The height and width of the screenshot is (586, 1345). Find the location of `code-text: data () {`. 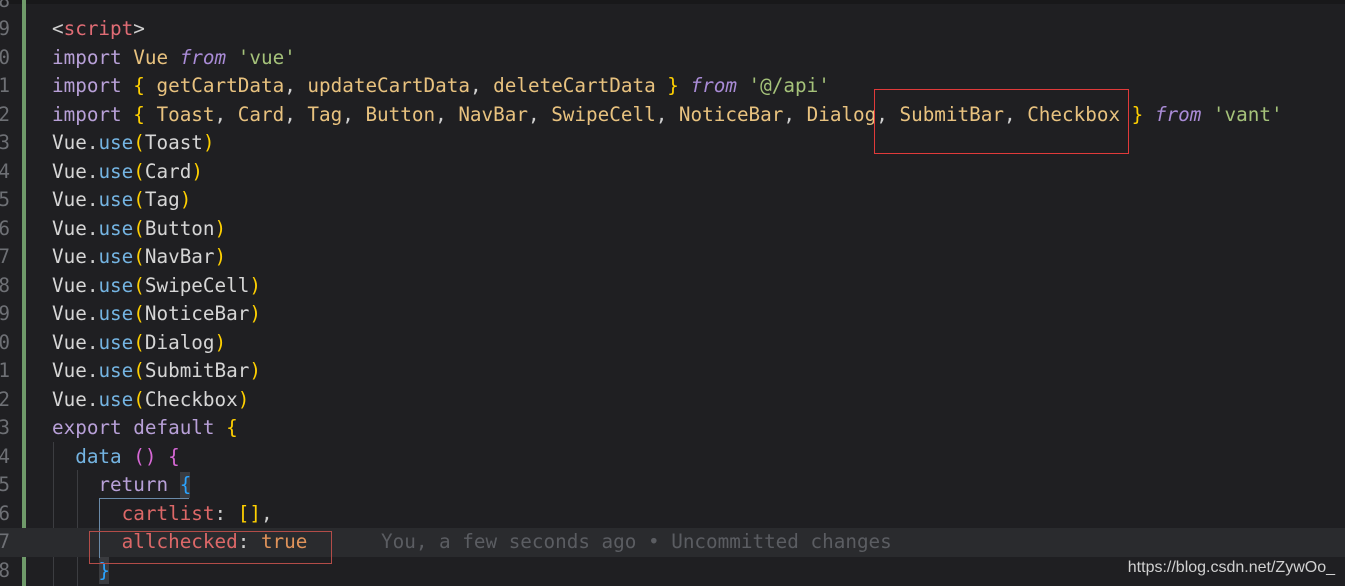

code-text: data () { is located at coordinates (116, 457).